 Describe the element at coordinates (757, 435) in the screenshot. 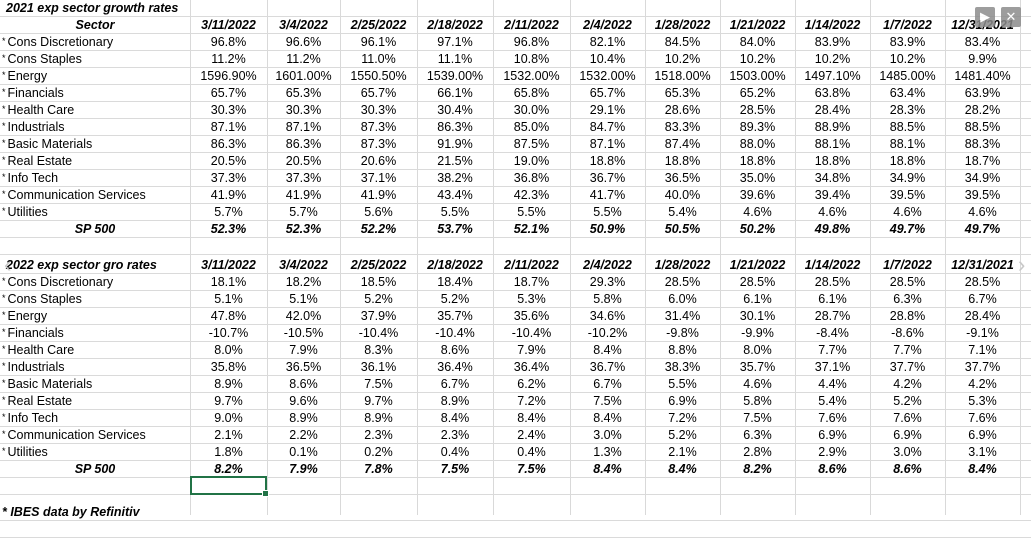

I see `value-cell: 6.3%` at that location.